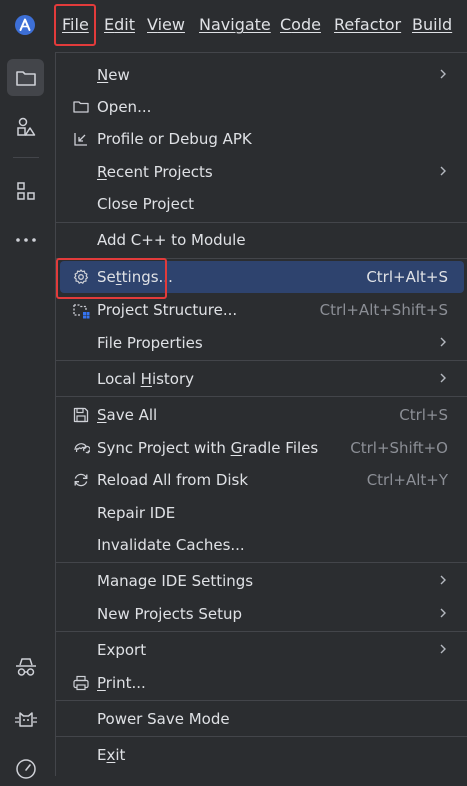 This screenshot has width=467, height=786. Describe the element at coordinates (437, 24) in the screenshot. I see `menu-build-rest: uild` at that location.